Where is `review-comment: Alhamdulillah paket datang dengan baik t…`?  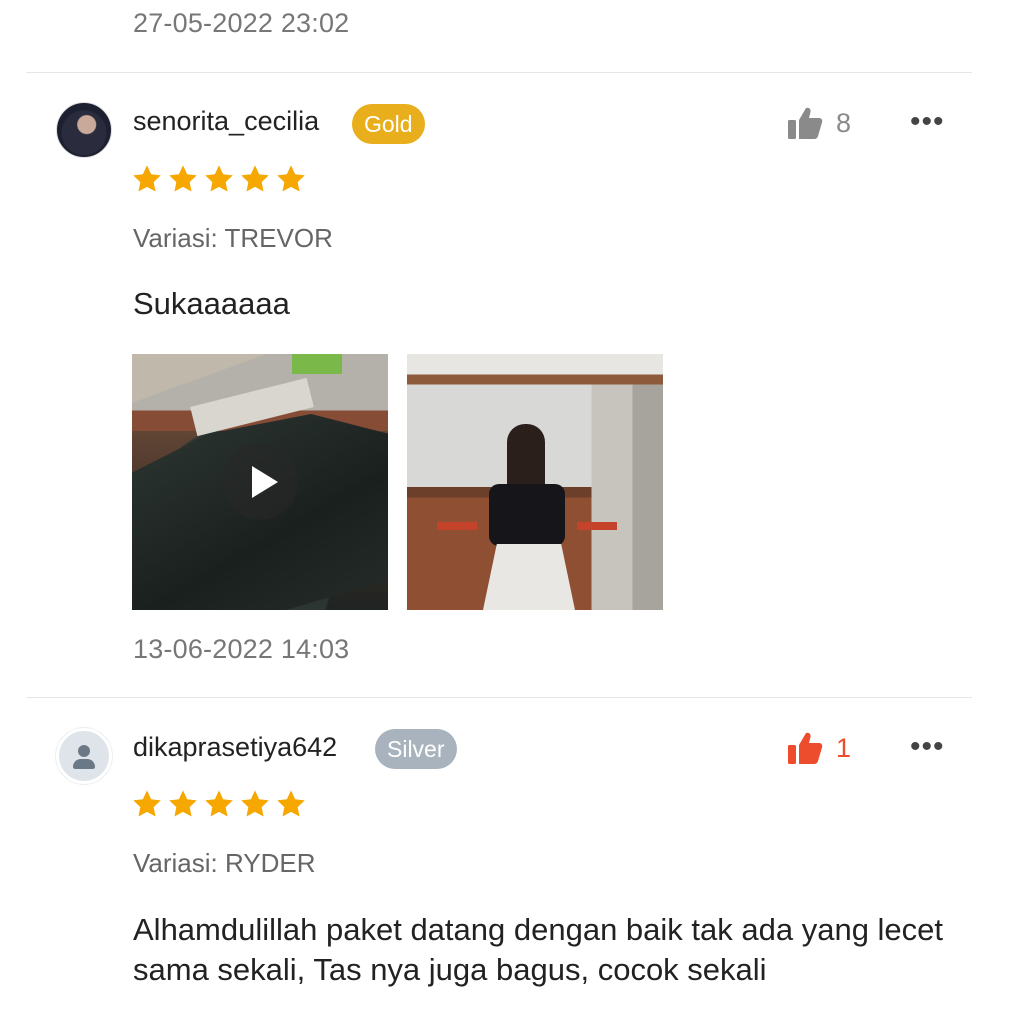 review-comment: Alhamdulillah paket datang dengan baik t… is located at coordinates (538, 949).